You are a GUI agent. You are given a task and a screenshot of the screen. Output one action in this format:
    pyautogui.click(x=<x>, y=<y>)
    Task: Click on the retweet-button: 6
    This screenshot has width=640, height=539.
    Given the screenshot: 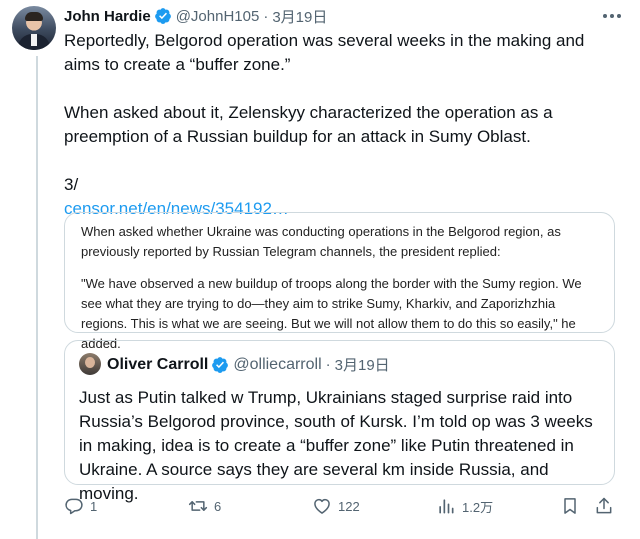 What is the action you would take?
    pyautogui.click(x=204, y=506)
    